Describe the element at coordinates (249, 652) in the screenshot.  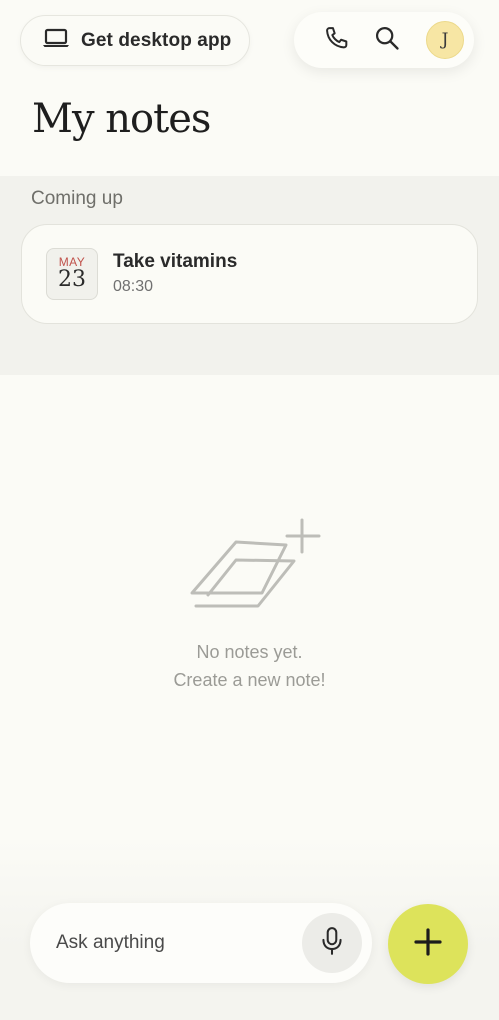
I see `empty-state-title: No notes yet.` at that location.